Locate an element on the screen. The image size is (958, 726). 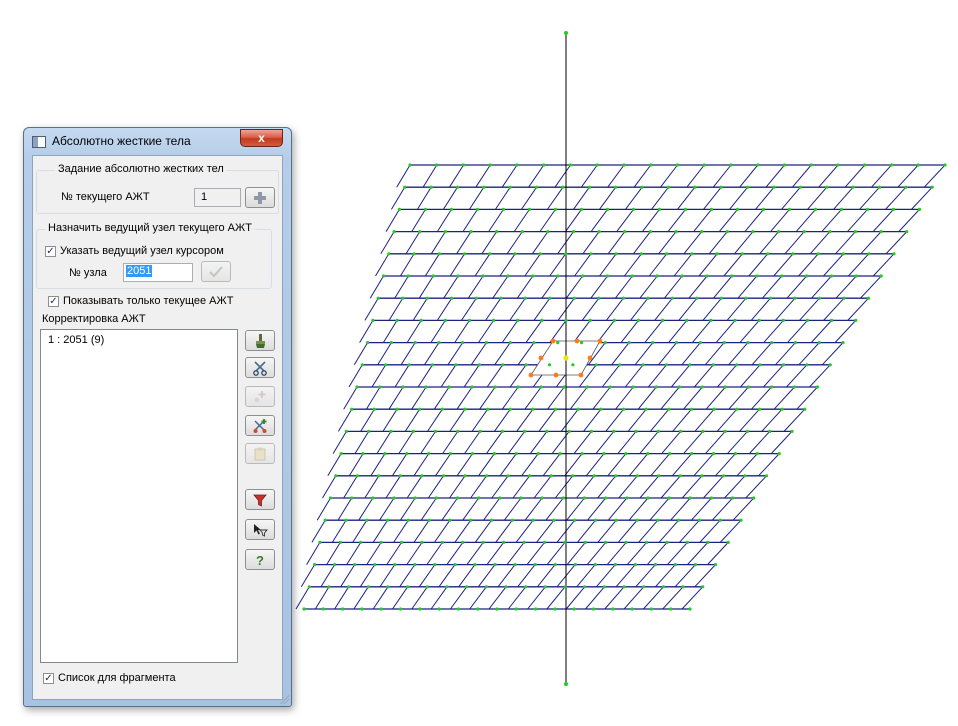
apply-master-node-button is located at coordinates (216, 271).